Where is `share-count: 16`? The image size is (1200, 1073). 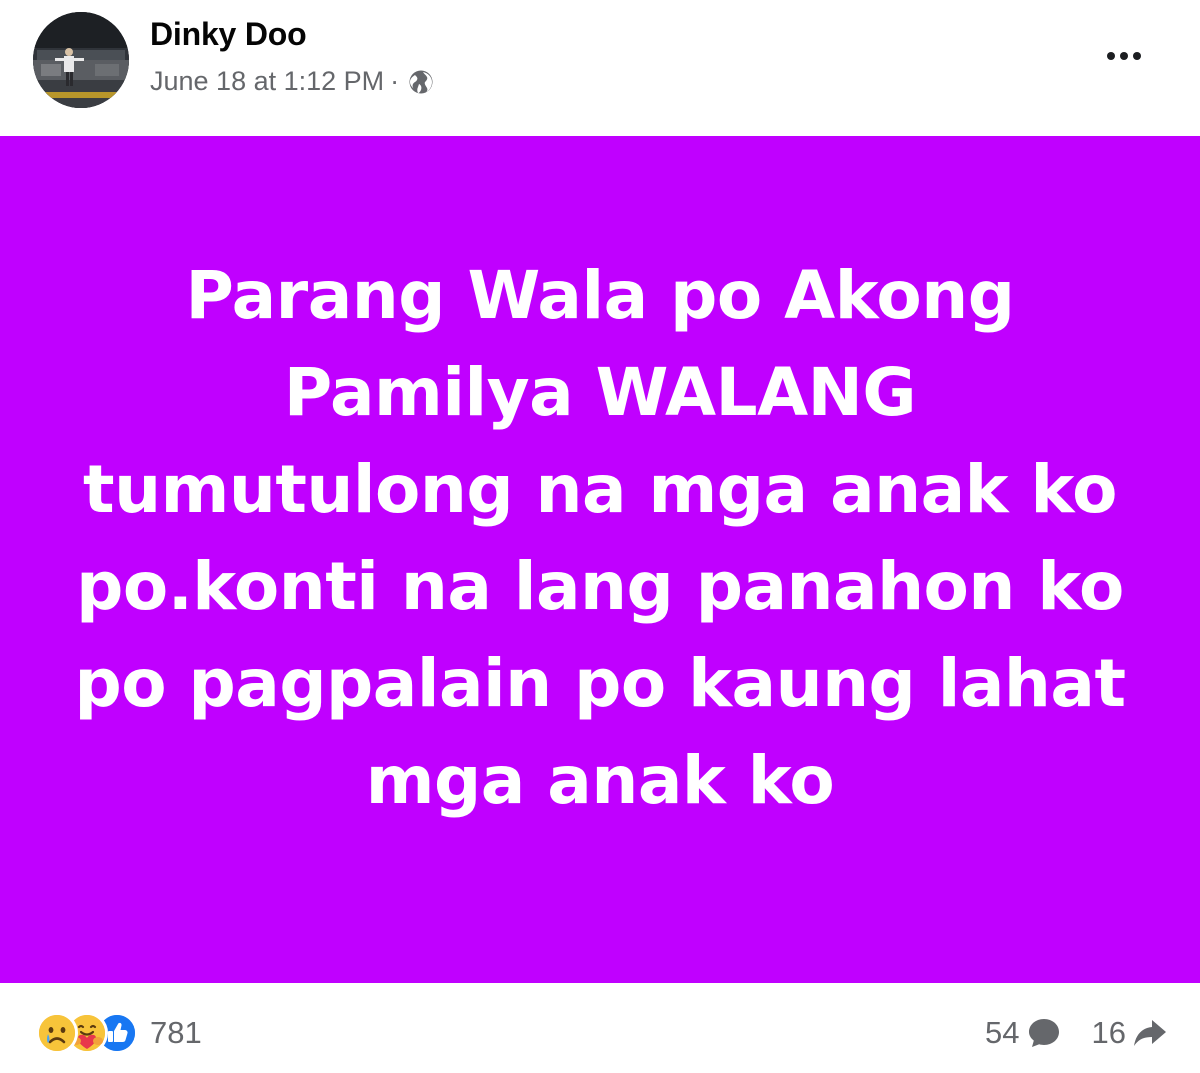
share-count: 16 is located at coordinates (1108, 1032).